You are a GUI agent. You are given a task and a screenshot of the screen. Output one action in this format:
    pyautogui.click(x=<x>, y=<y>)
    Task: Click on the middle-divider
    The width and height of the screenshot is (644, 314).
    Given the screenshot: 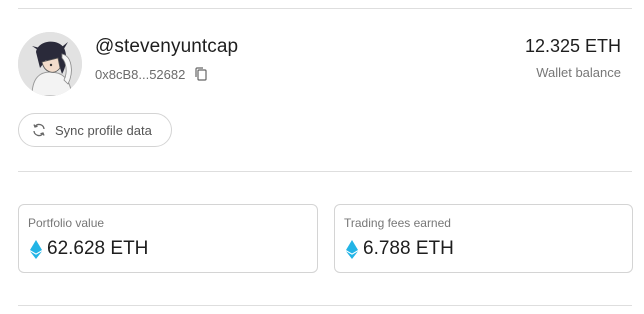 What is the action you would take?
    pyautogui.click(x=325, y=171)
    